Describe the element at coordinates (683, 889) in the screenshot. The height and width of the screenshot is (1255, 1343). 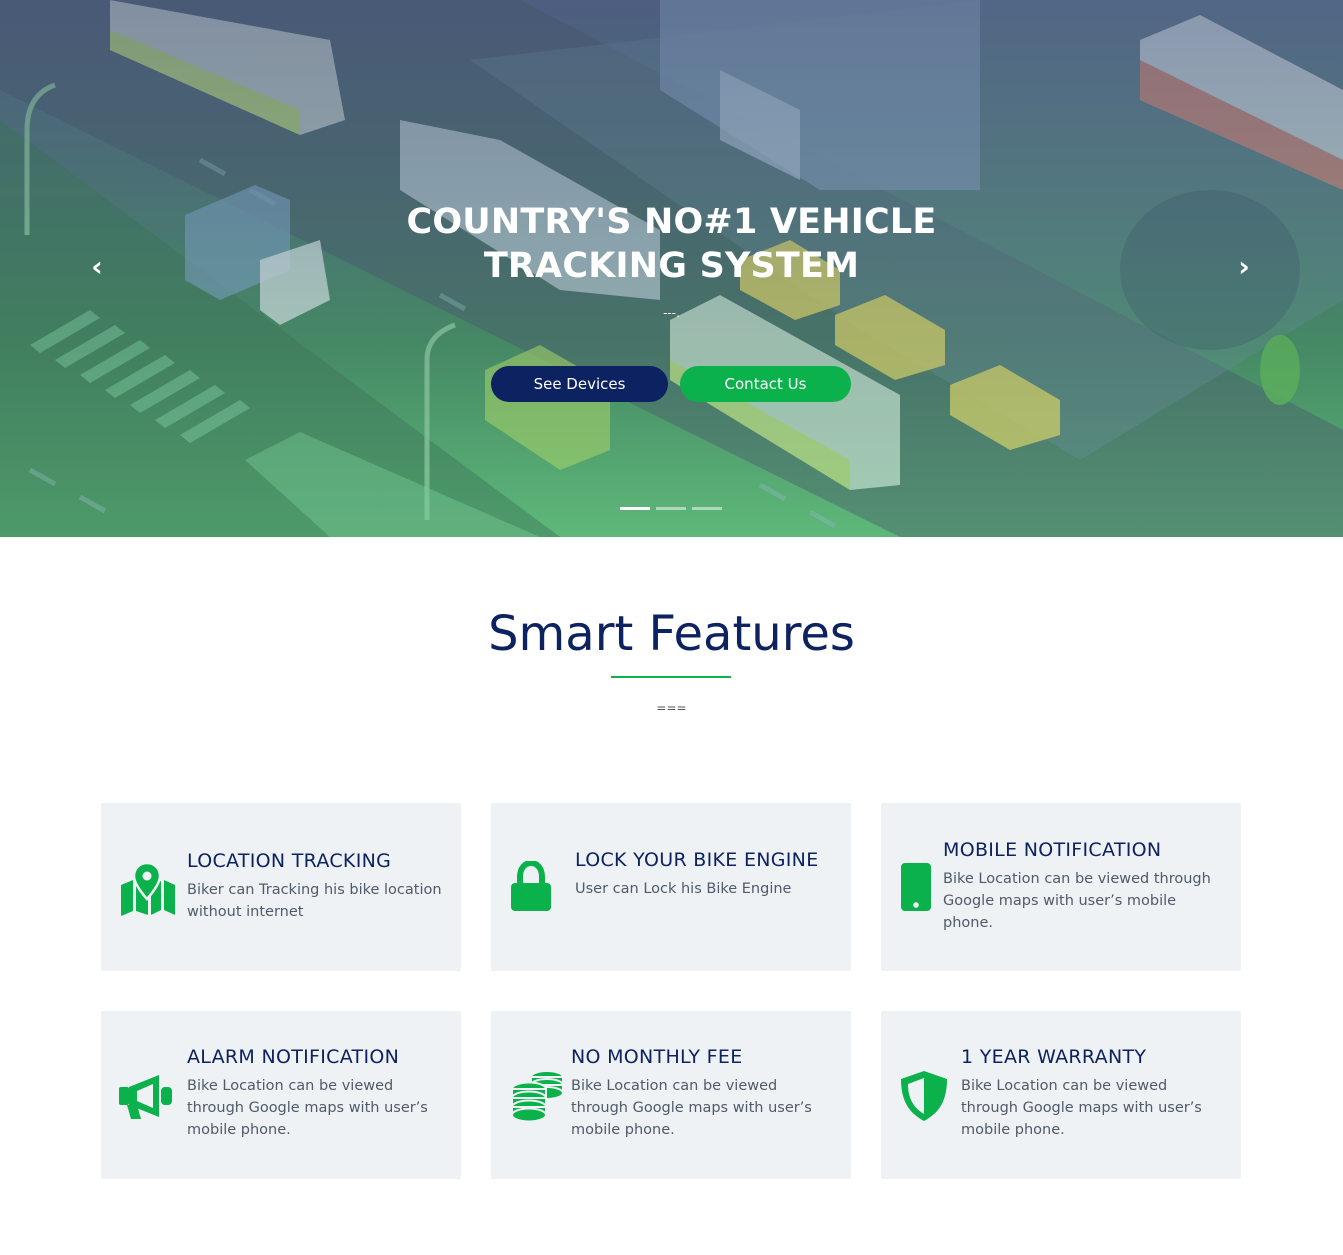
I see `feature-text: User can Lock his Bike Engine` at that location.